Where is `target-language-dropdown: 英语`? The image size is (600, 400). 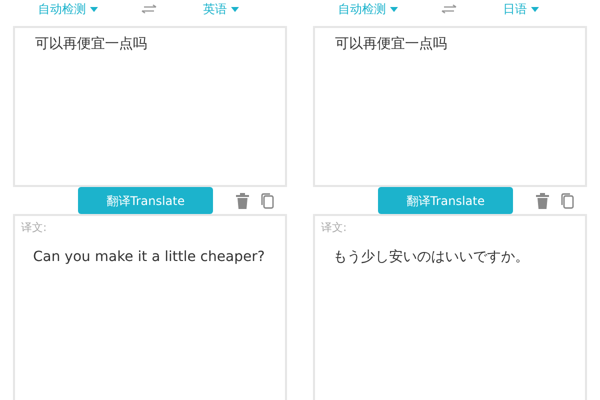
target-language-dropdown: 英语 is located at coordinates (221, 9).